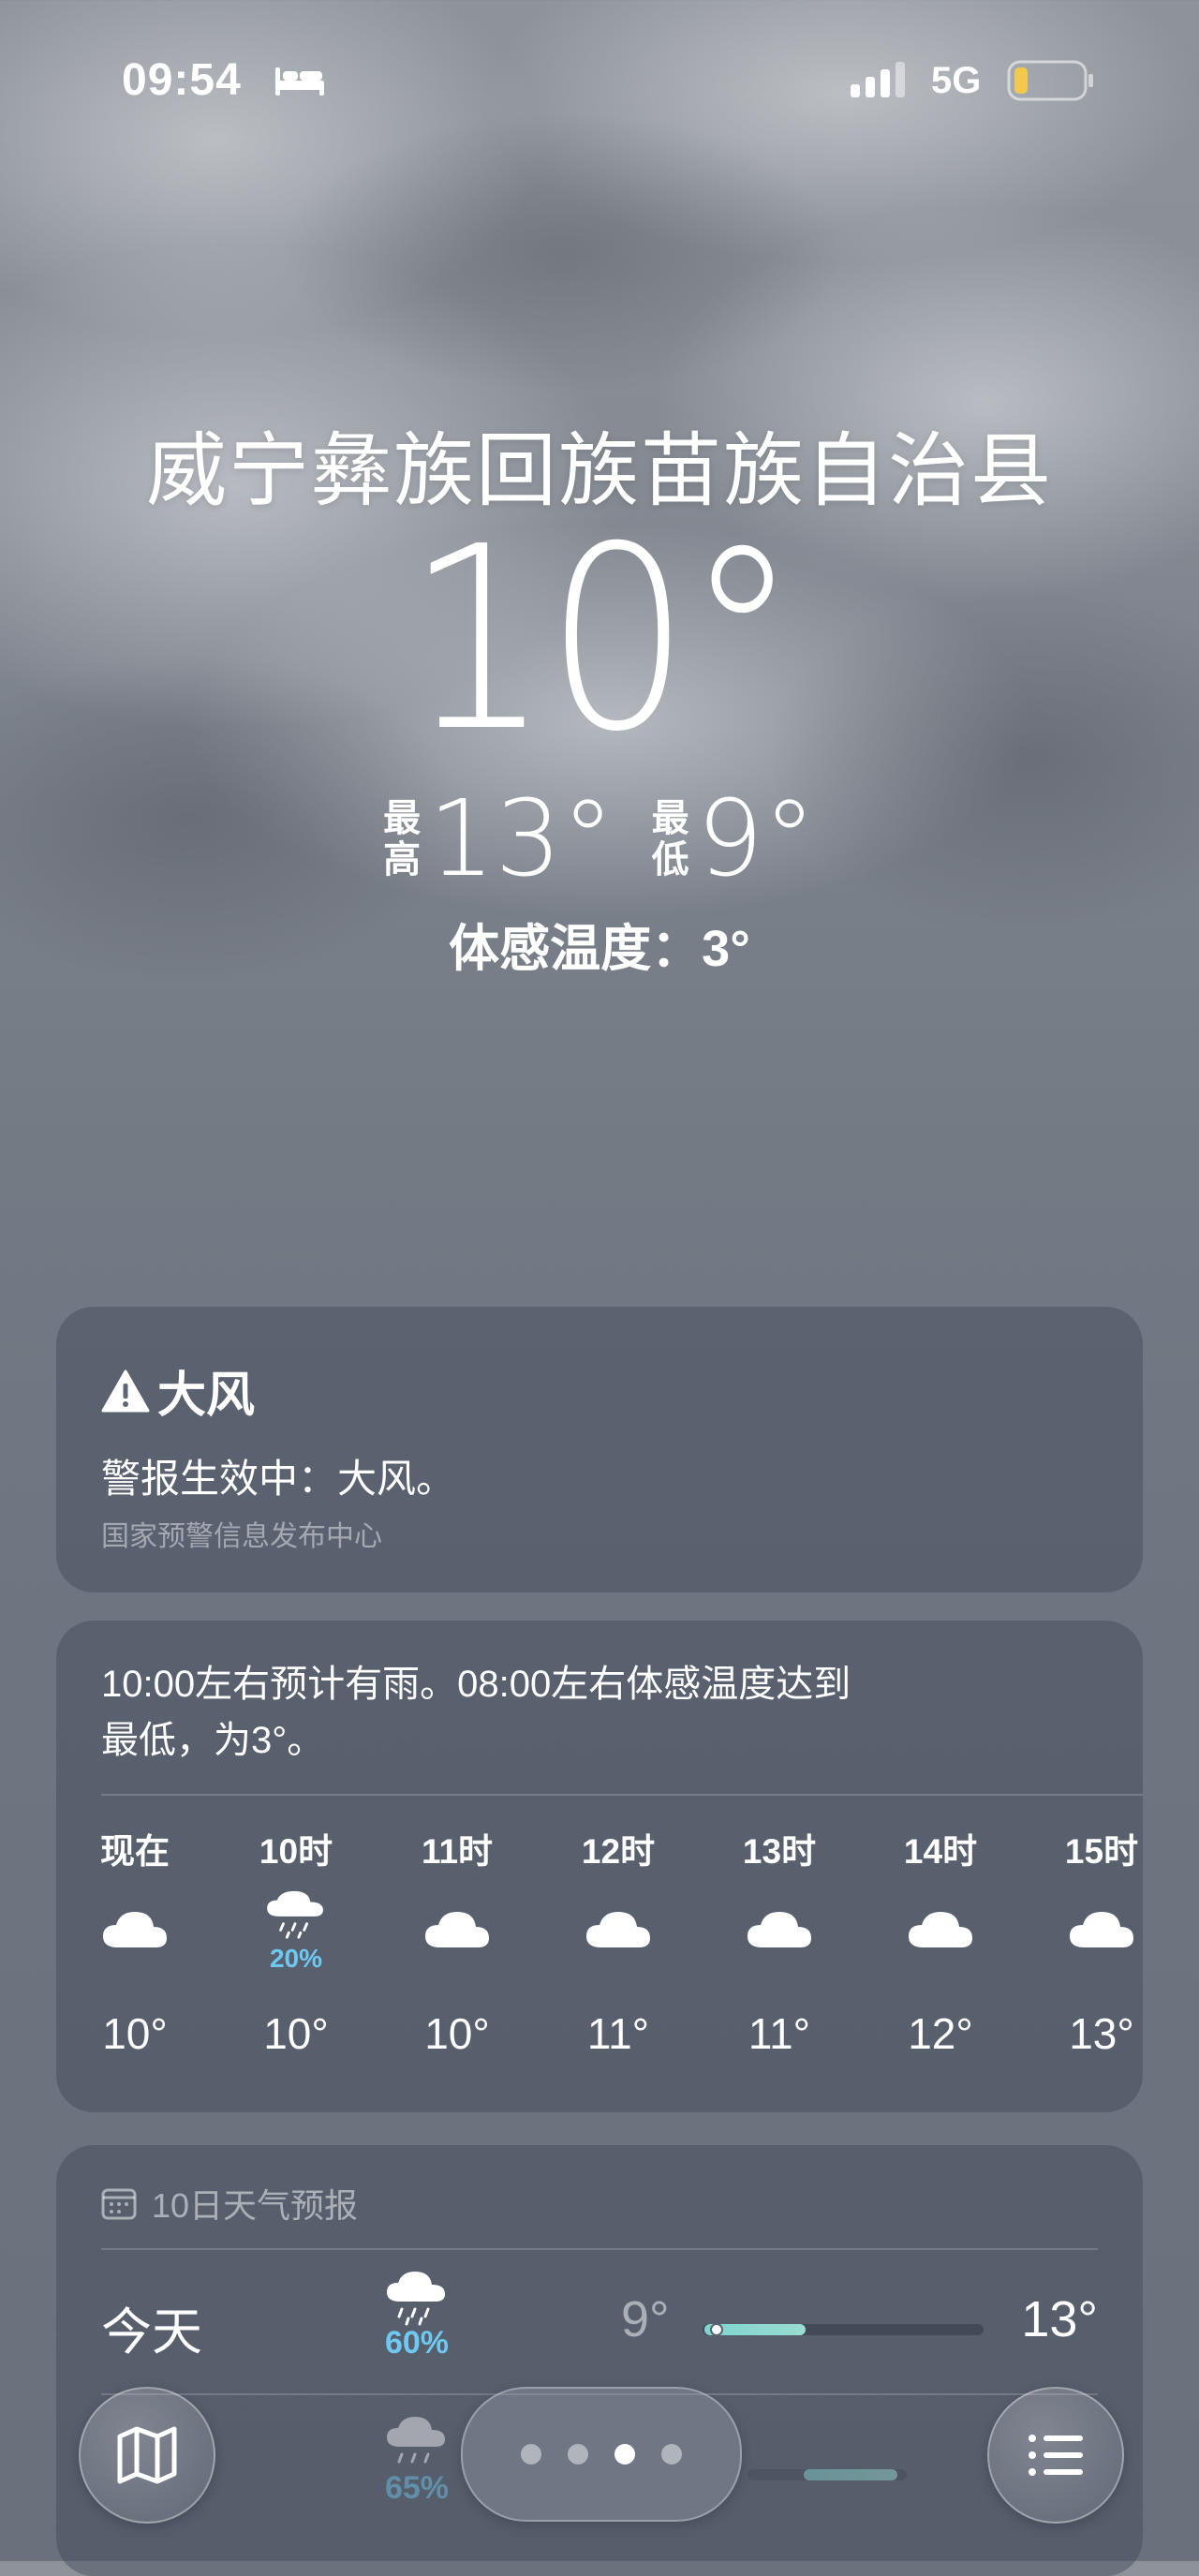 Image resolution: width=1199 pixels, height=2576 pixels. What do you see at coordinates (119, 2204) in the screenshot?
I see `calendar-icon` at bounding box center [119, 2204].